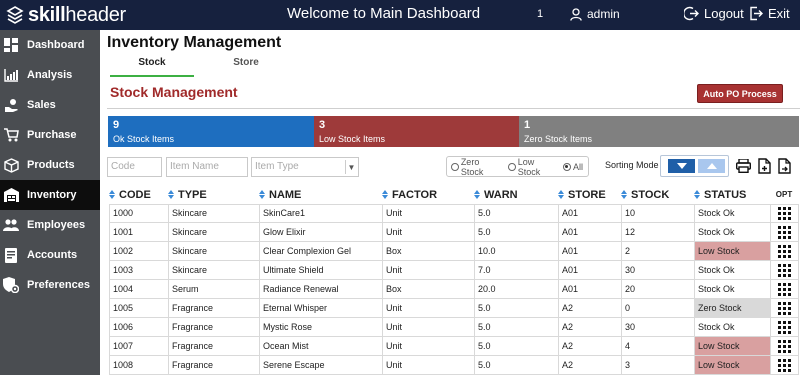  Describe the element at coordinates (743, 166) in the screenshot. I see `print-button` at that location.